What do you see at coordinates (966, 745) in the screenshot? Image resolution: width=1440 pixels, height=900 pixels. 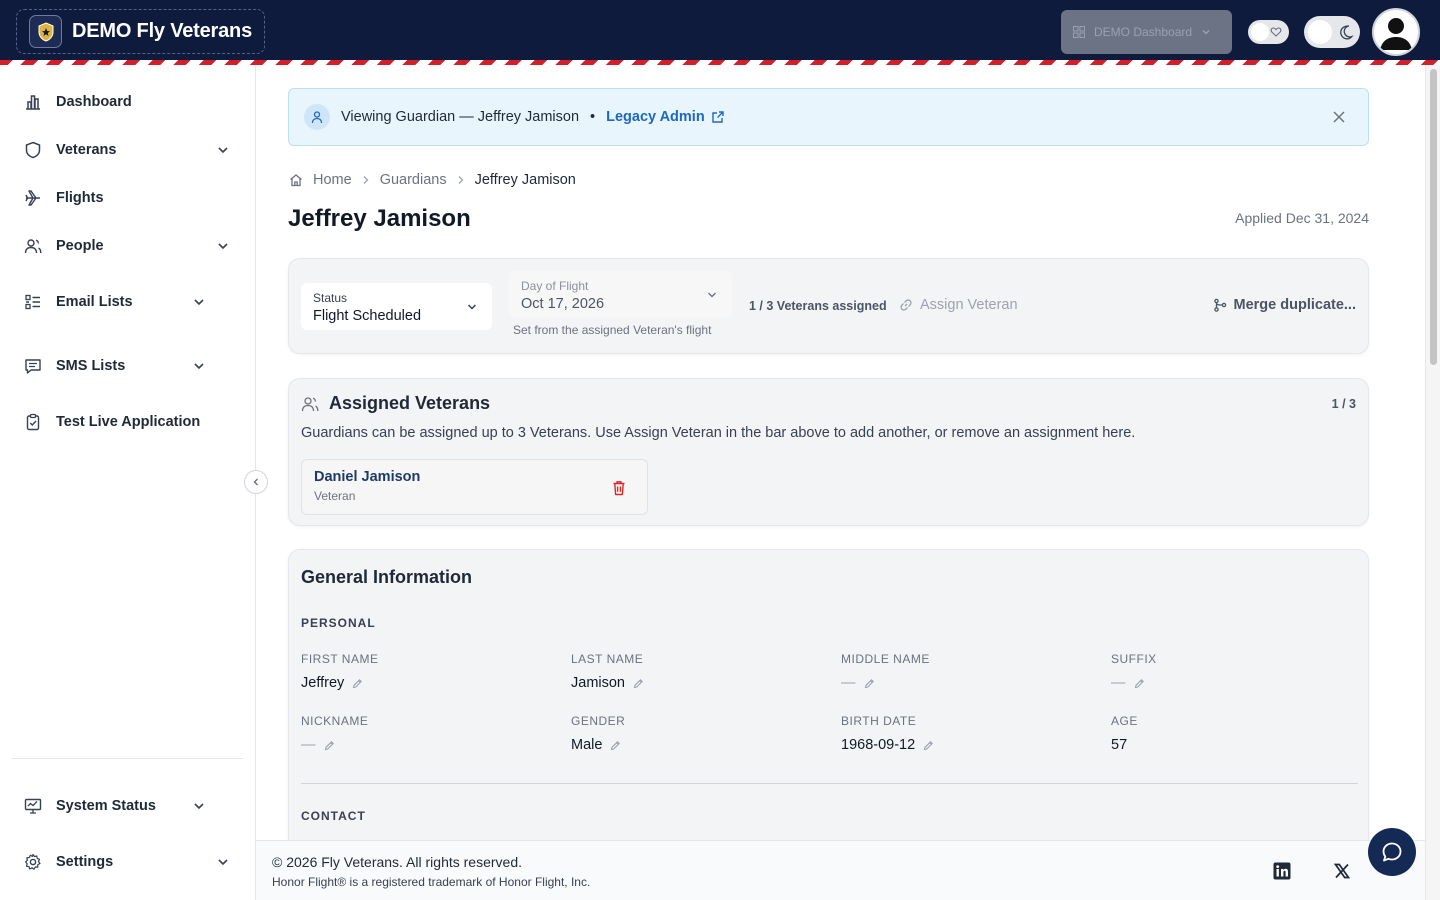 I see `field-value: 1968-09-12` at bounding box center [966, 745].